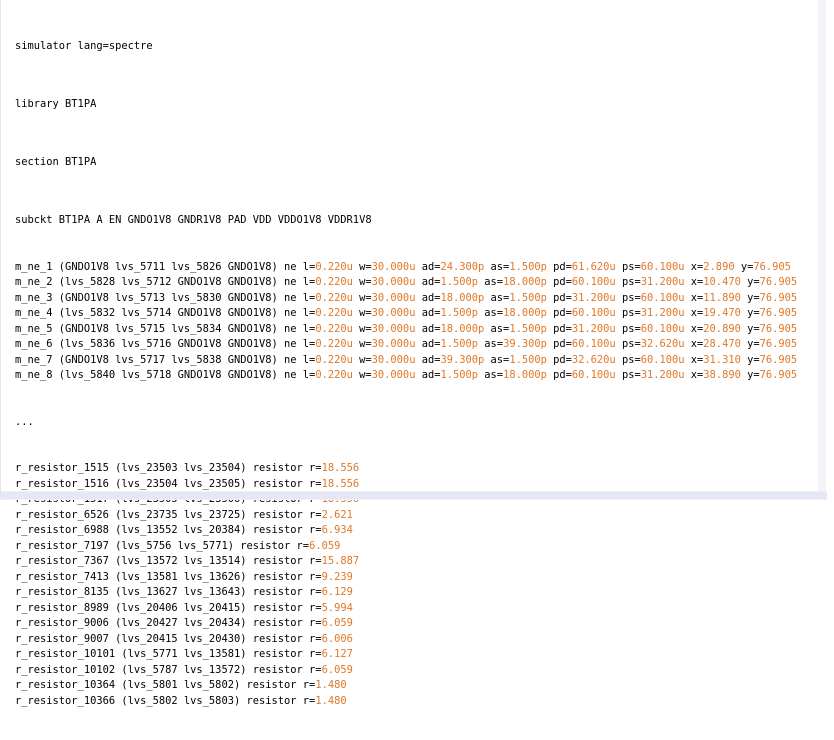 This screenshot has width=834, height=740. What do you see at coordinates (177, 576) in the screenshot?
I see `resistor-nets: (lvs_13581 lvs_13626)` at bounding box center [177, 576].